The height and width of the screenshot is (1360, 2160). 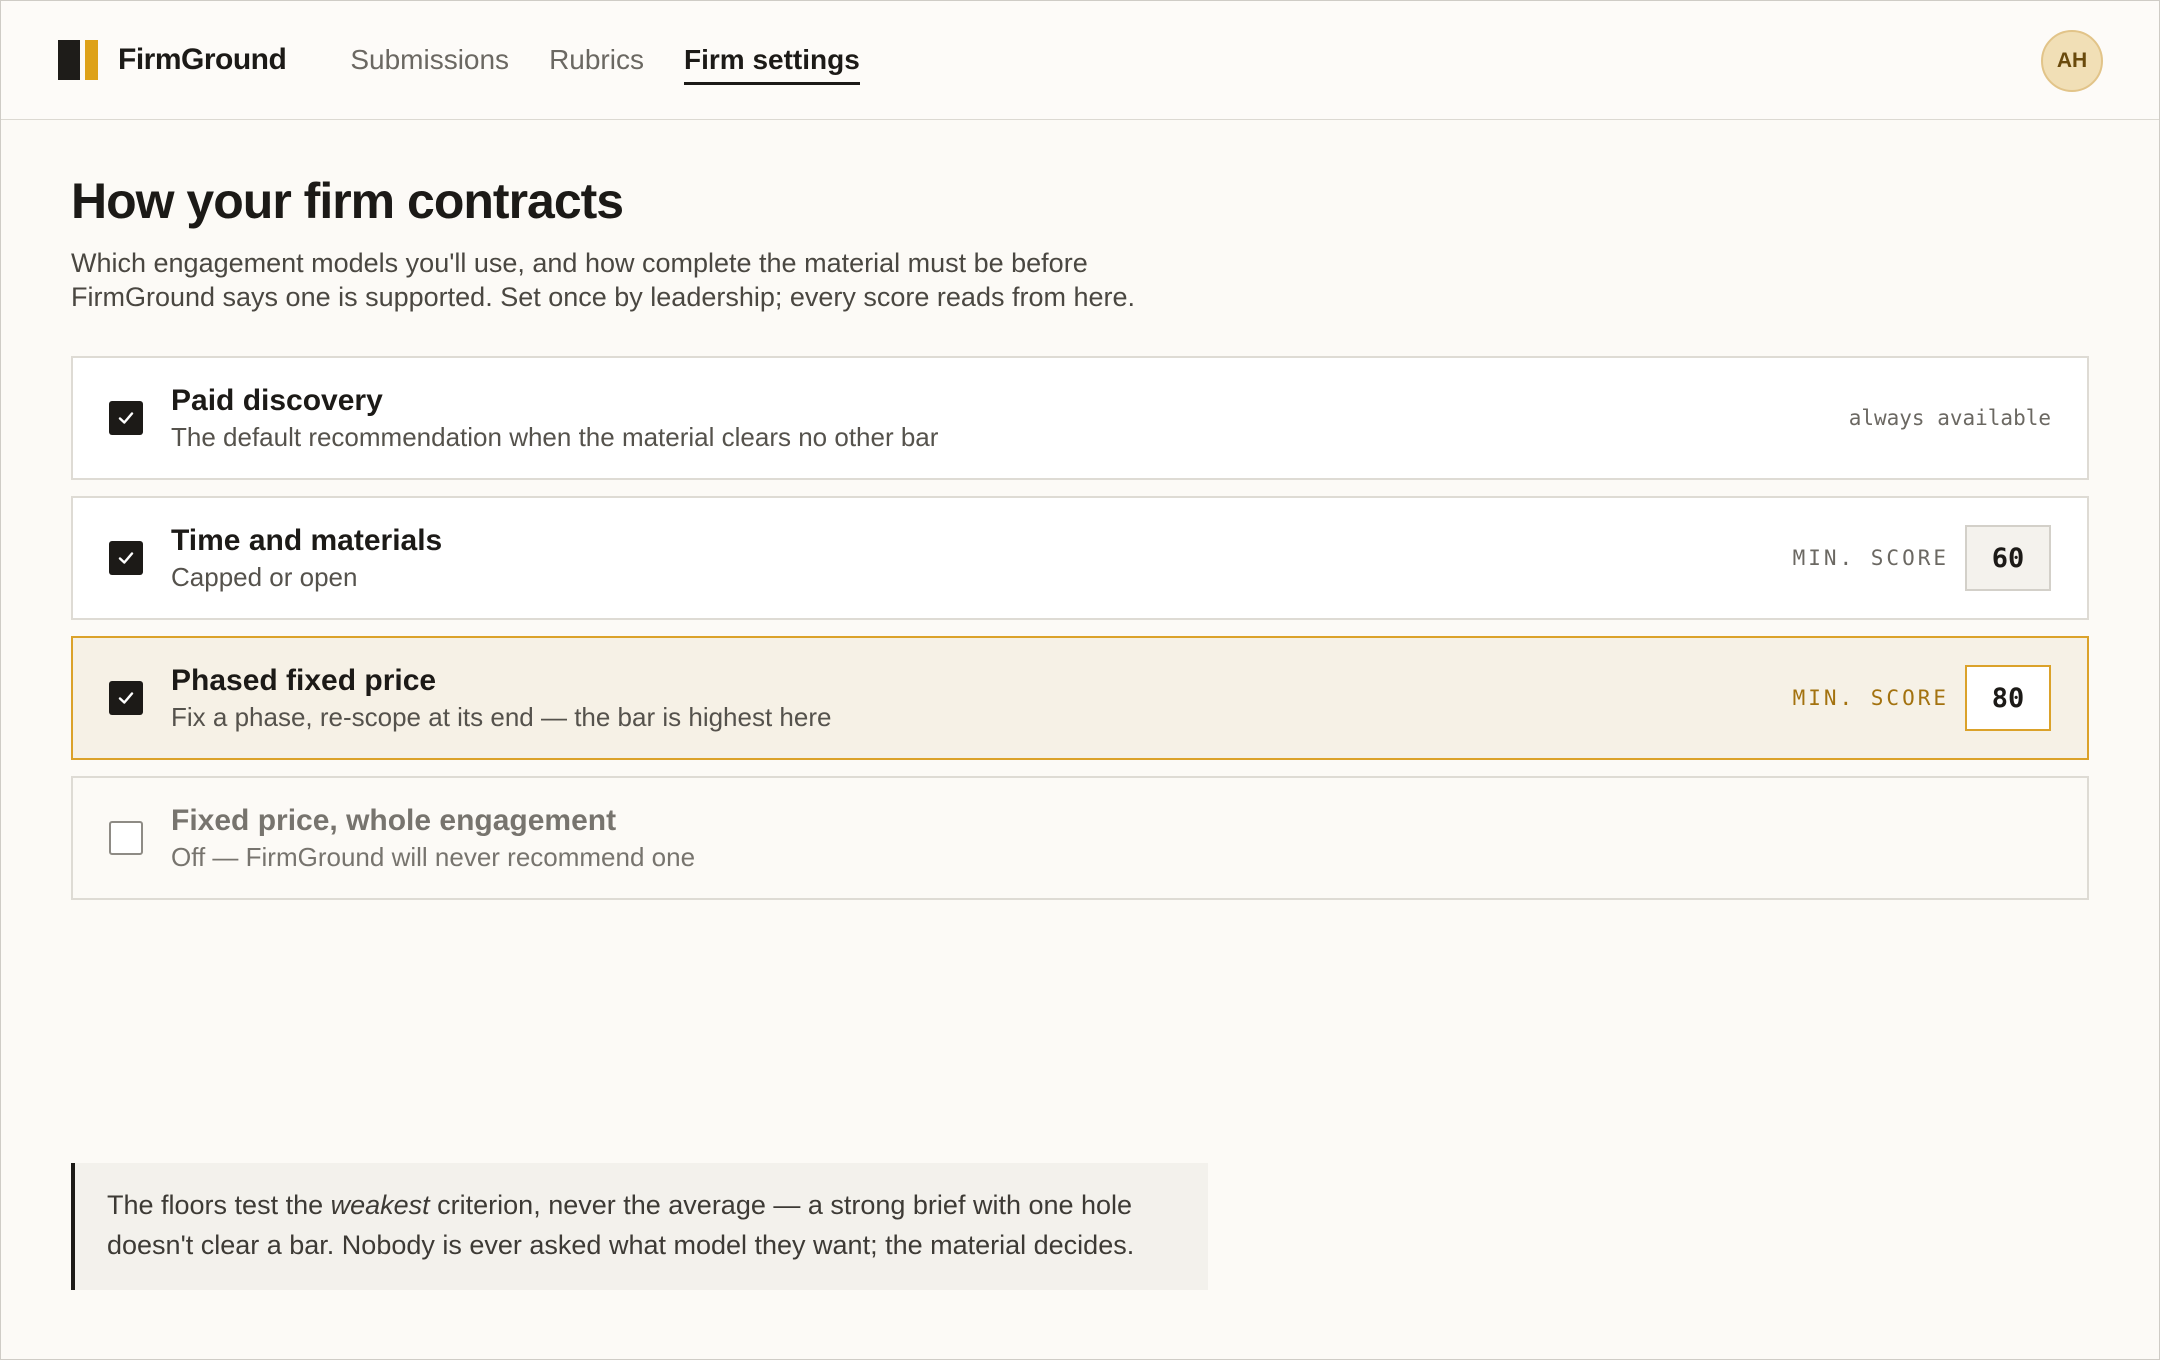 I want to click on note-emphasis: weakest, so click(x=380, y=1205).